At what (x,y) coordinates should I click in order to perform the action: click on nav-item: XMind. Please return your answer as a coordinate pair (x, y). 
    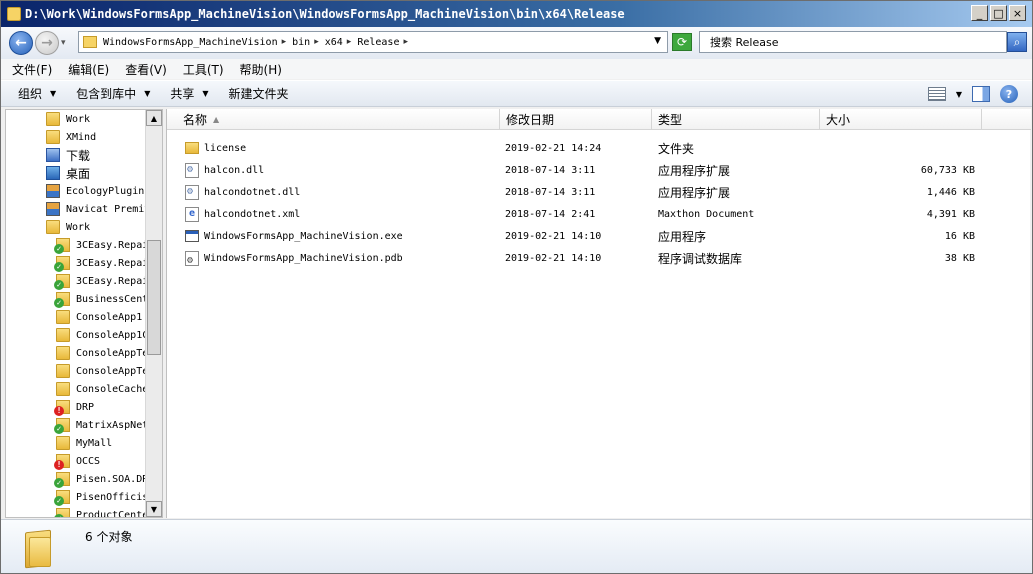
    Looking at the image, I should click on (71, 137).